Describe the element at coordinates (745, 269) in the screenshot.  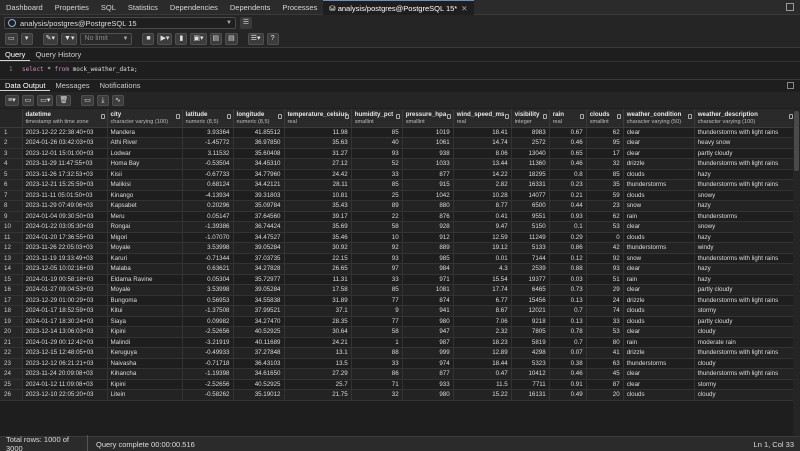
I see `table-cell: hazy` at that location.